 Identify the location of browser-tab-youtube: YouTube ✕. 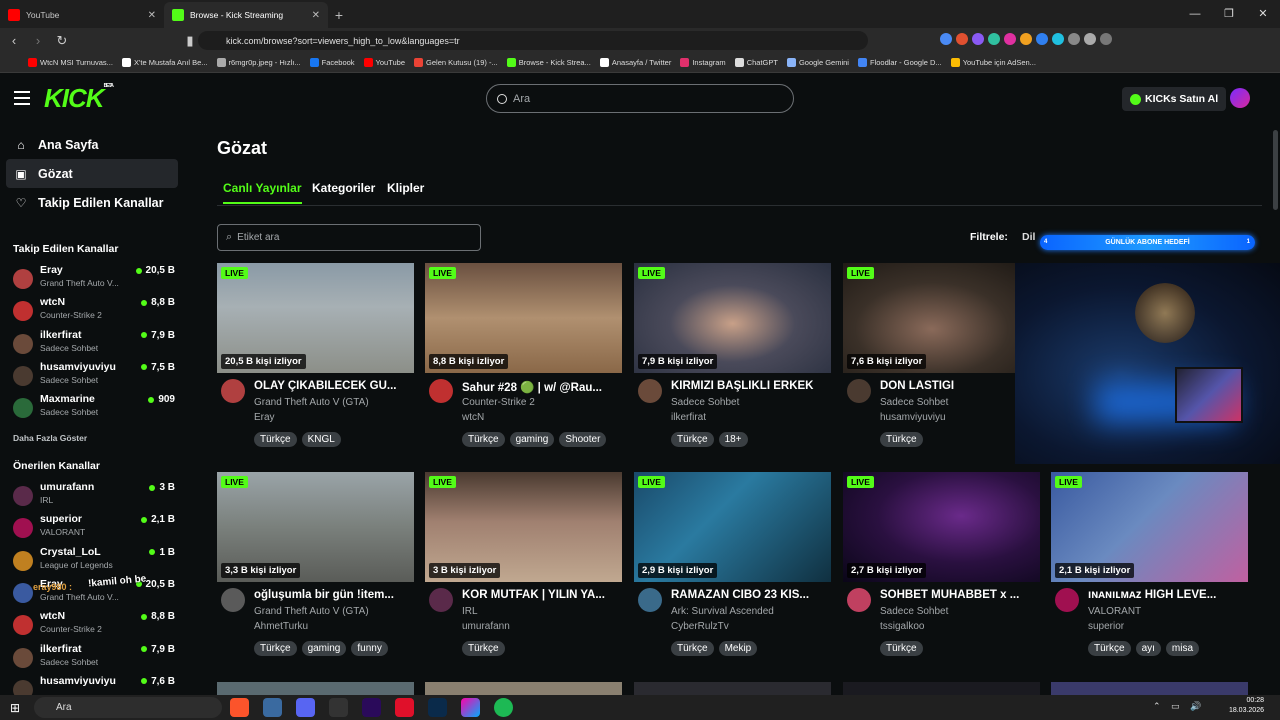
(82, 15).